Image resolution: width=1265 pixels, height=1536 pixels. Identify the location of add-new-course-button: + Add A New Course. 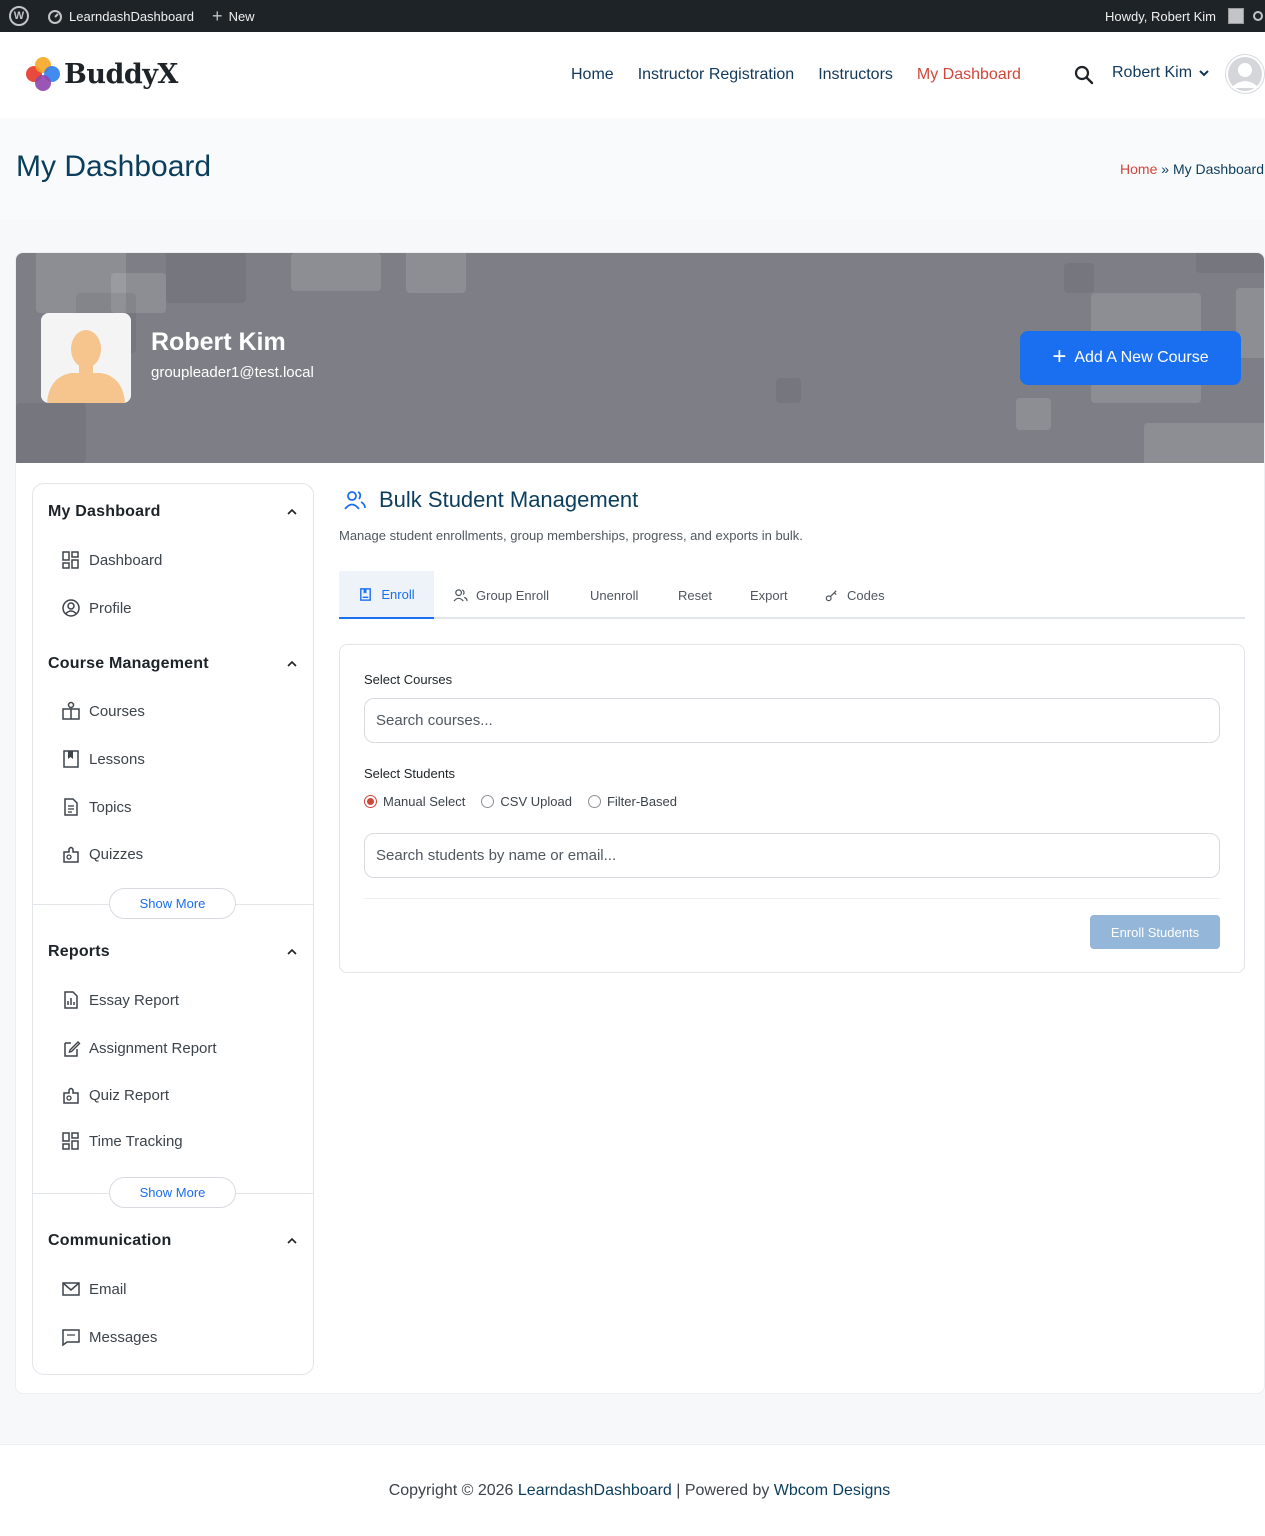
(1130, 358).